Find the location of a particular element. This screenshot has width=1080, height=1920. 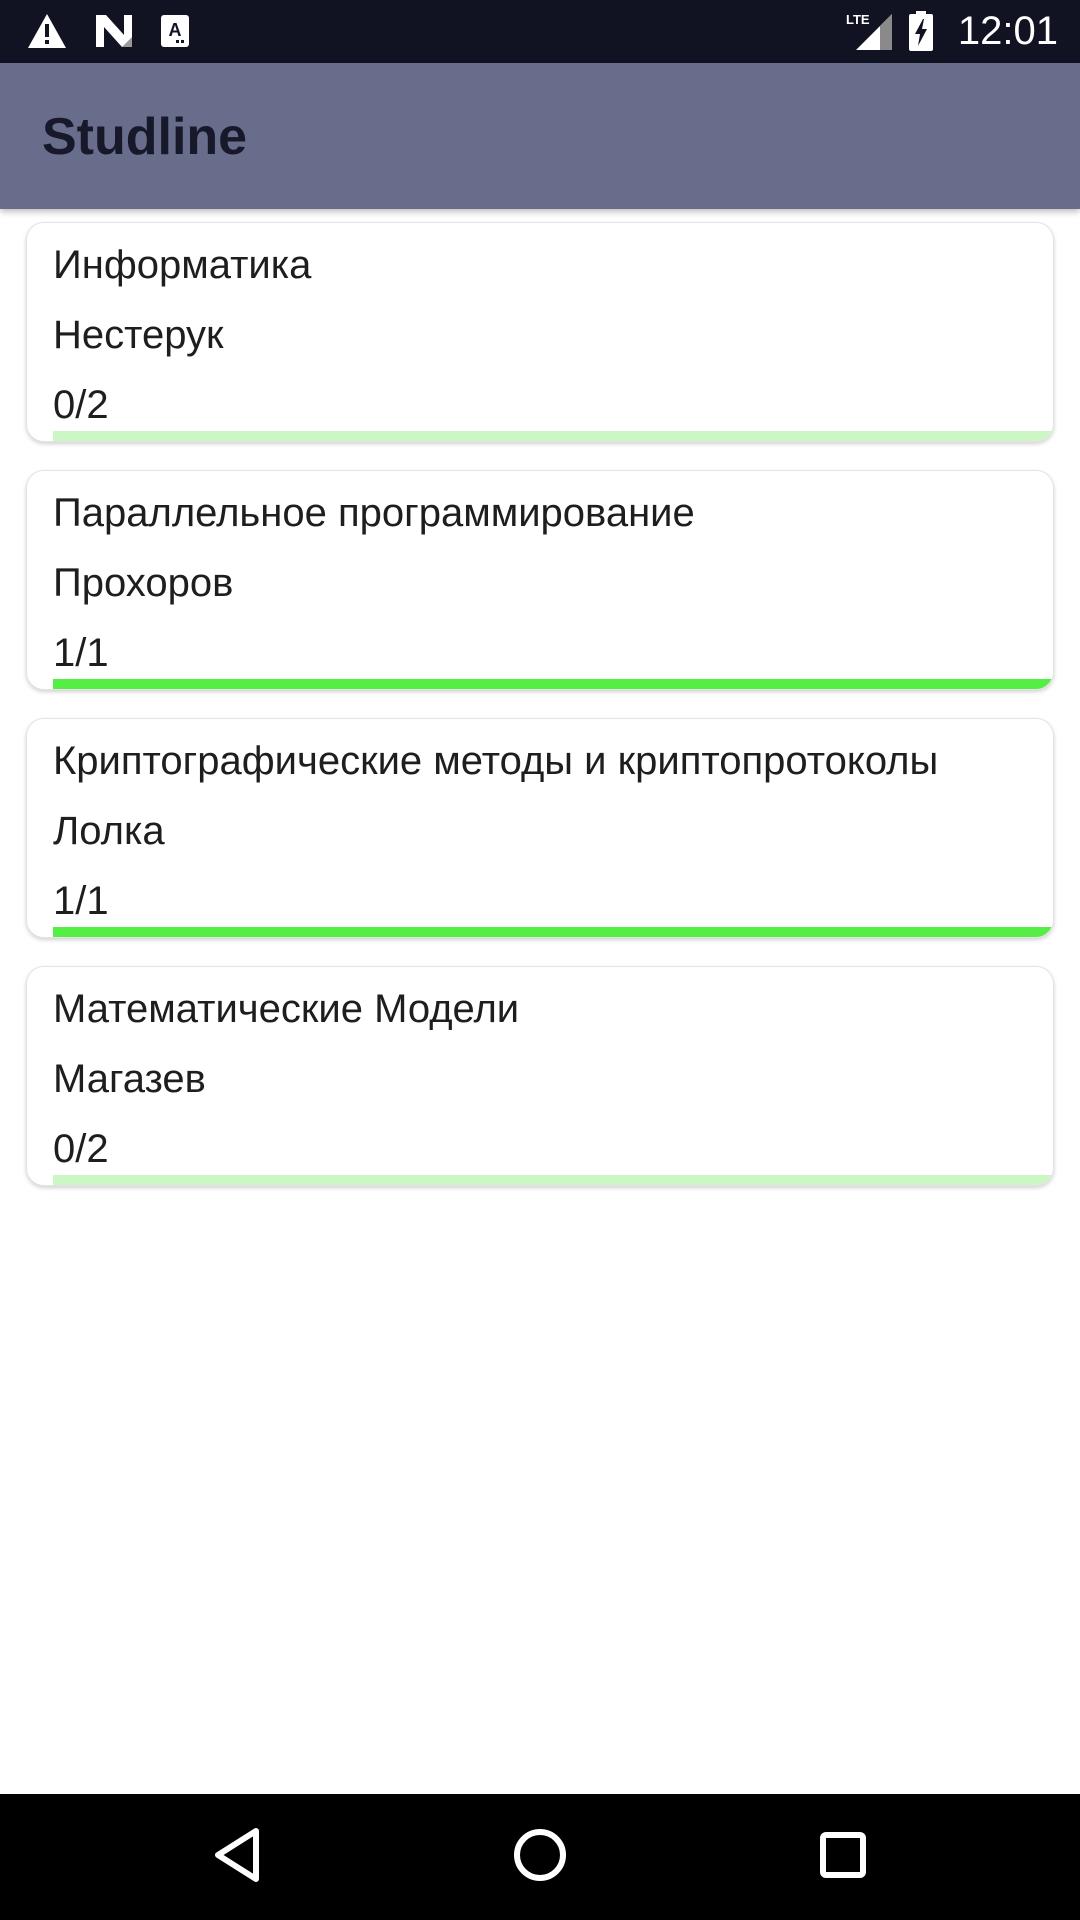

navigation-bar is located at coordinates (540, 1857).